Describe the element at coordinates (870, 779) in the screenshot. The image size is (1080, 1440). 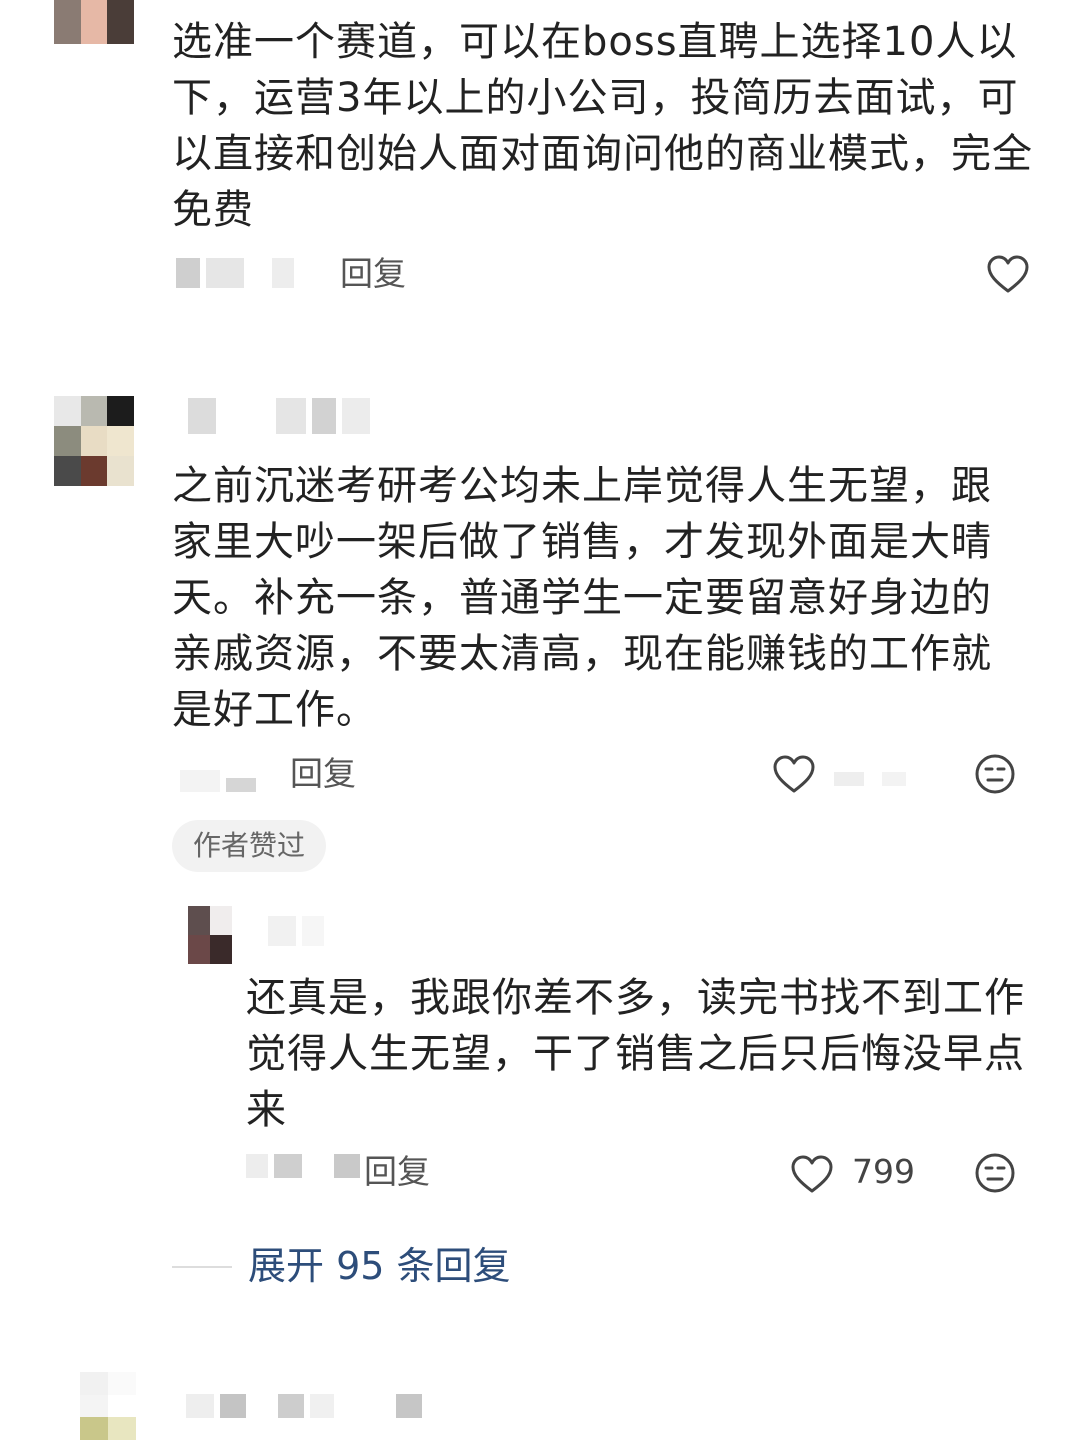
I see `like-count-blurred` at that location.